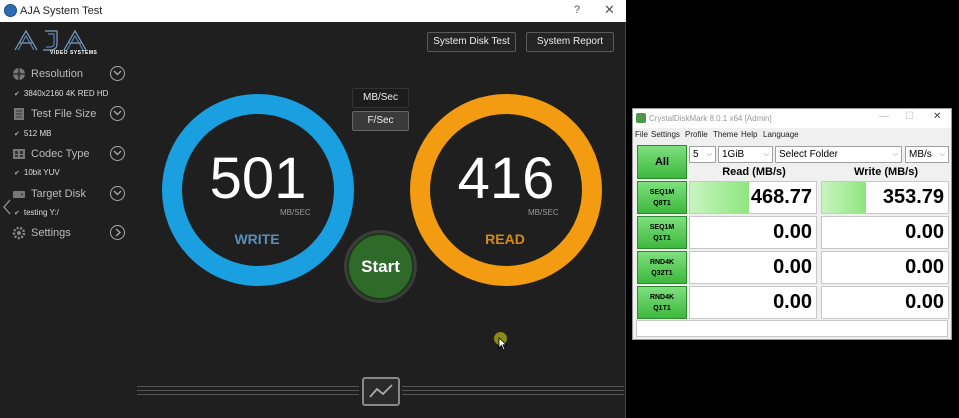 This screenshot has height=418, width=959. What do you see at coordinates (781, 134) in the screenshot?
I see `menu-language: Language` at bounding box center [781, 134].